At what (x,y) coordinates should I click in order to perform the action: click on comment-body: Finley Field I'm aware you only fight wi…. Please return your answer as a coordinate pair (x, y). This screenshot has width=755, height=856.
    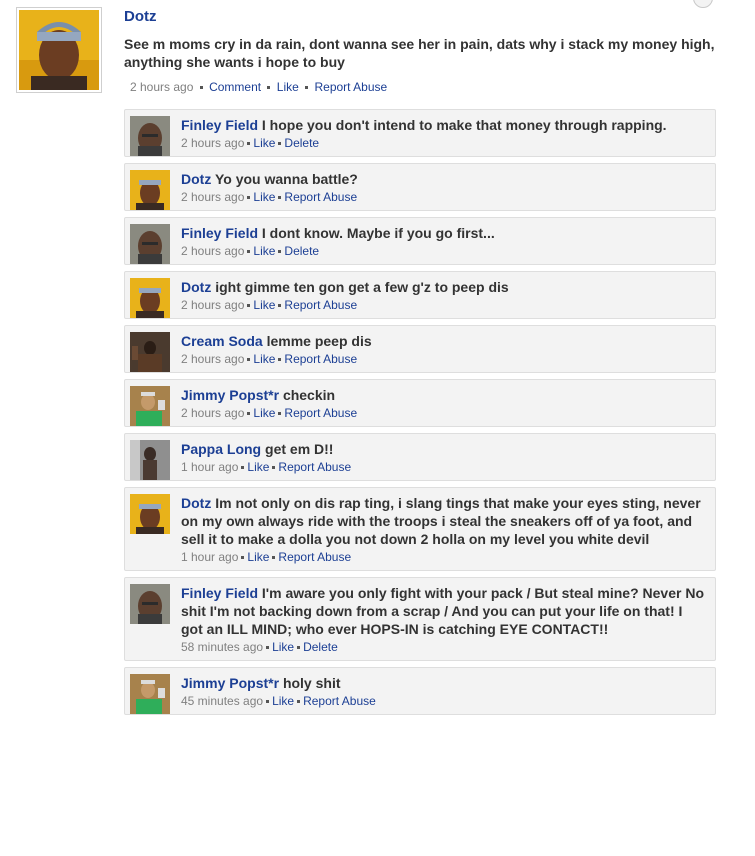
    Looking at the image, I should click on (443, 611).